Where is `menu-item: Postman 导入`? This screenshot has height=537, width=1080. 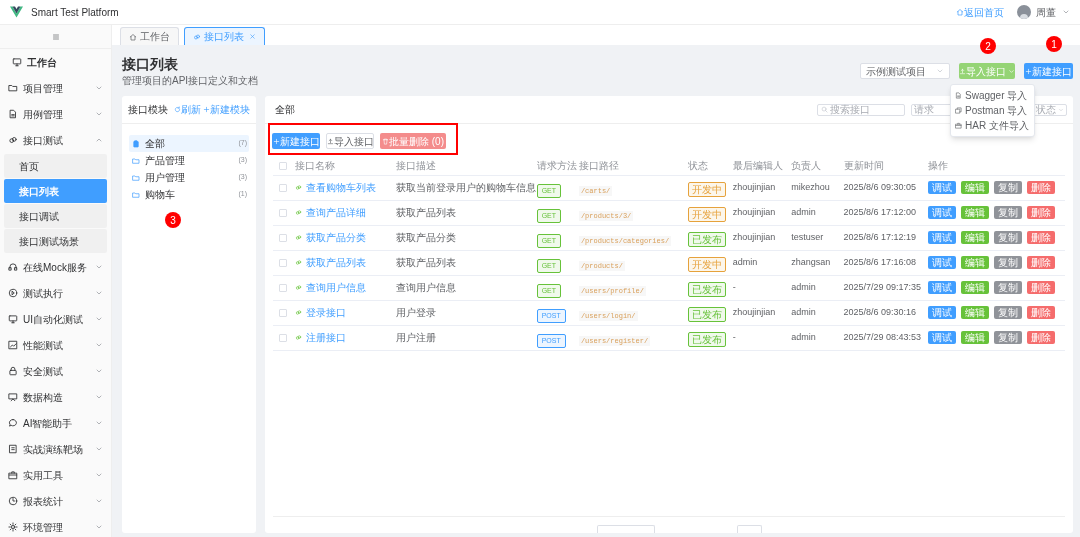 menu-item: Postman 导入 is located at coordinates (992, 110).